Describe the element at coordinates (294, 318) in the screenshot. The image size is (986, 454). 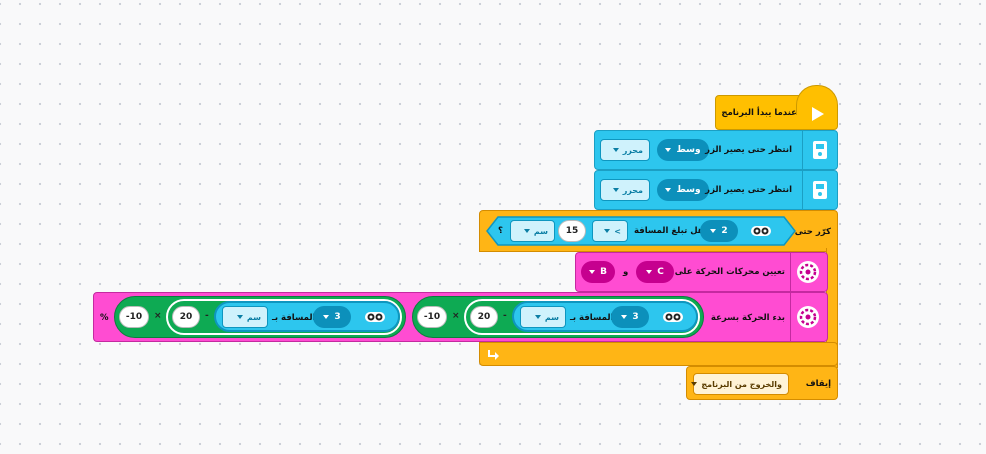
I see `distance-label-left: المسافة بـ` at that location.